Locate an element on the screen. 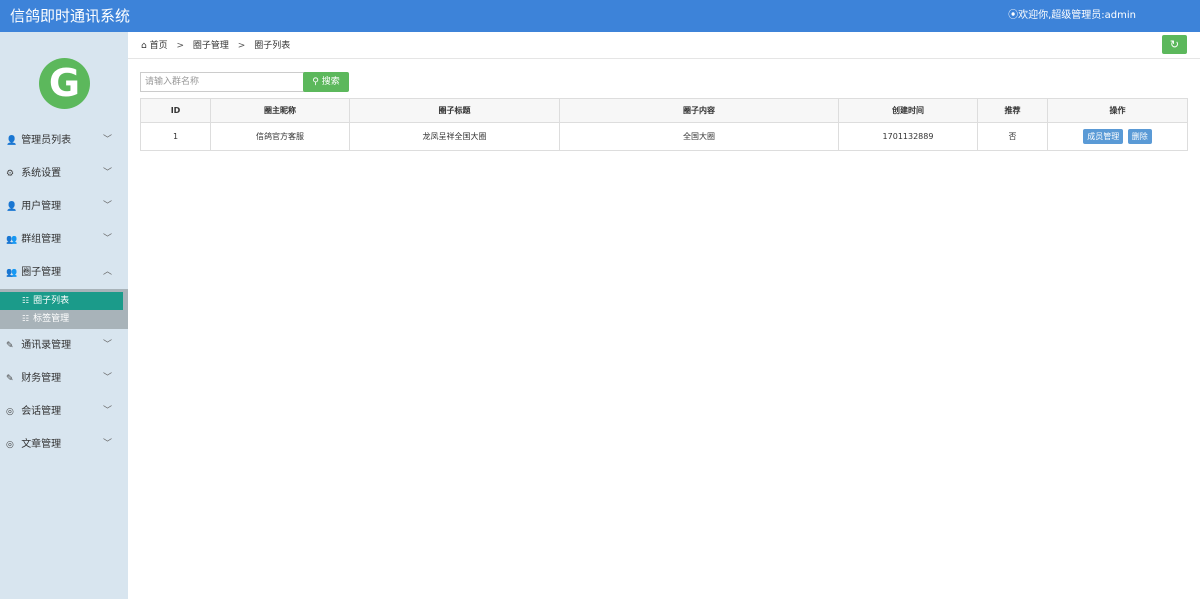 This screenshot has width=1200, height=599. search-button-label: 搜索 is located at coordinates (330, 82).